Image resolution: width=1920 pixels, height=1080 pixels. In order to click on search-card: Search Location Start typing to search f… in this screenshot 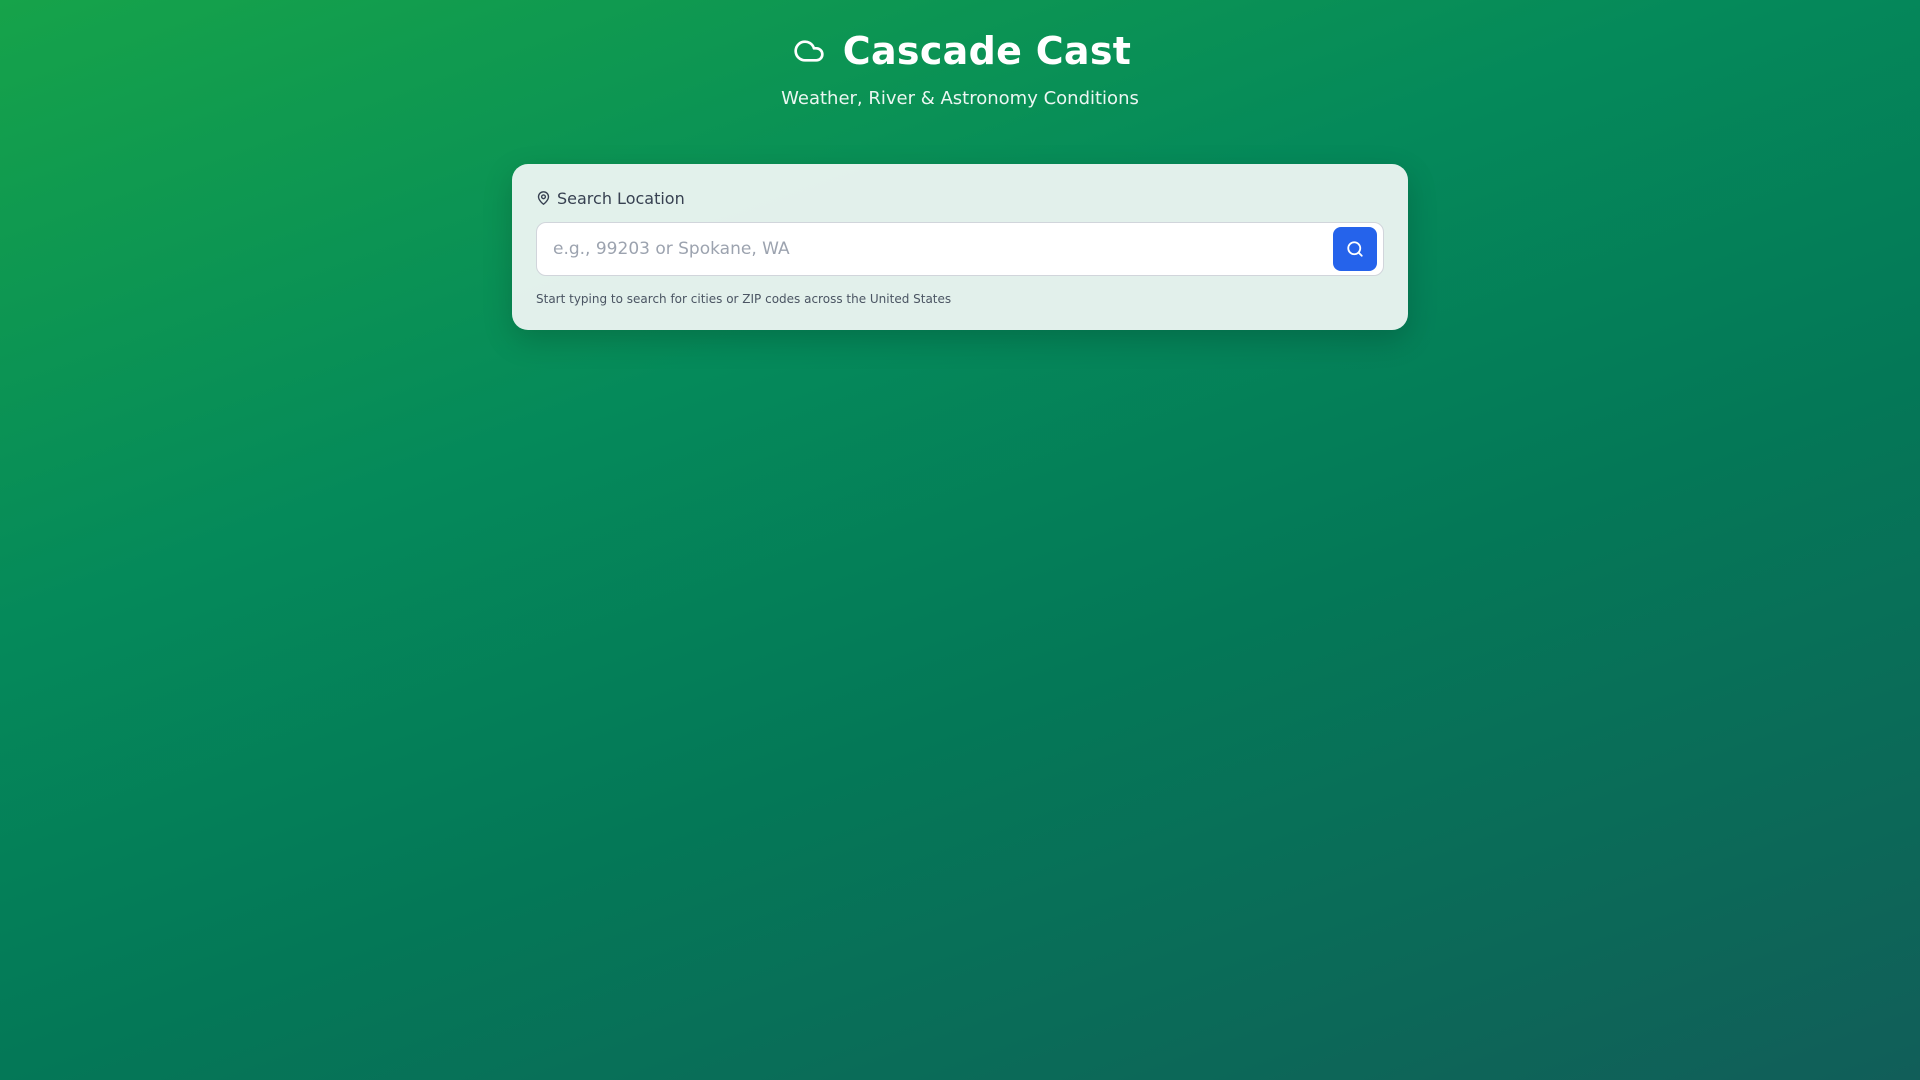, I will do `click(960, 247)`.